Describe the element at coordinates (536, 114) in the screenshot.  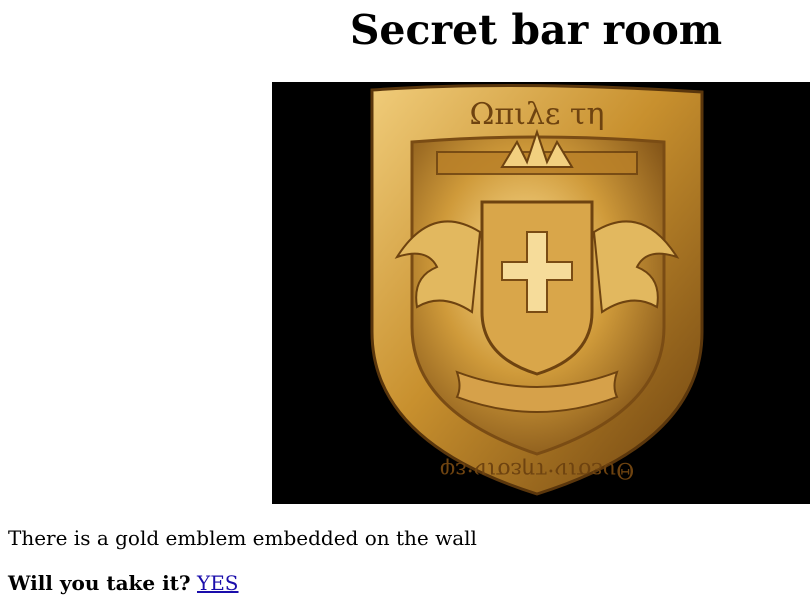
I see `inscription-top: Ωπιλε τη` at that location.